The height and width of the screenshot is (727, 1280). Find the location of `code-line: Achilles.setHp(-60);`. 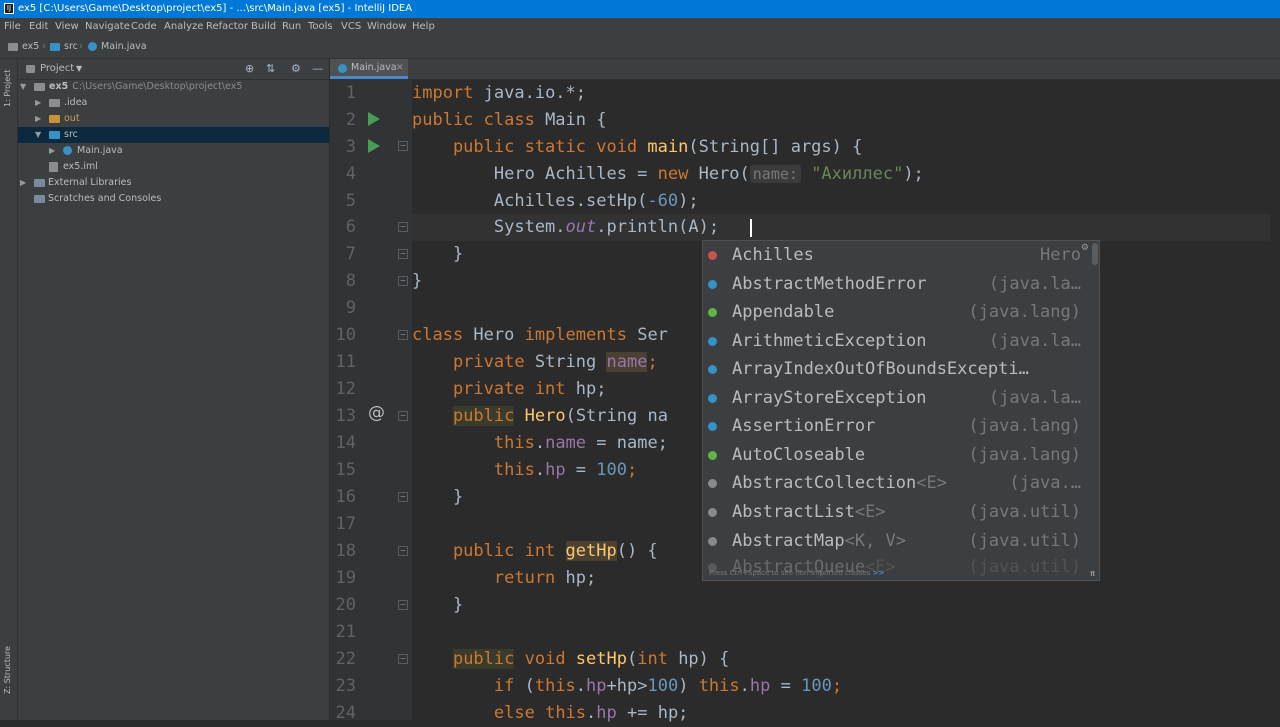

code-line: Achilles.setHp(-60); is located at coordinates (555, 201).